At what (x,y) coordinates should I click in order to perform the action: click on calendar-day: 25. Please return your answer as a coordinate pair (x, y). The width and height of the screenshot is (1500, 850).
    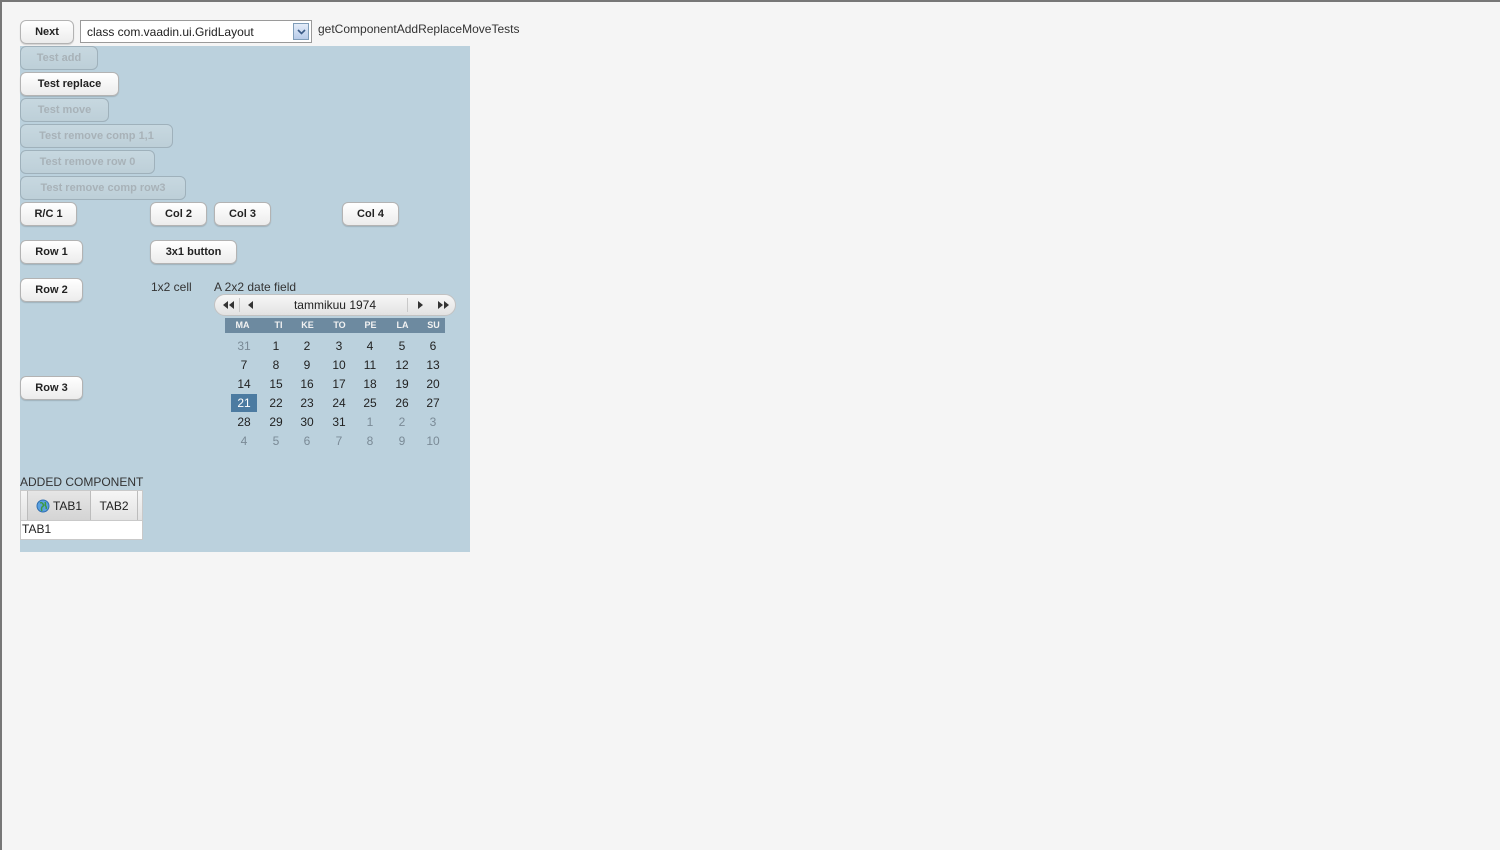
    Looking at the image, I should click on (370, 403).